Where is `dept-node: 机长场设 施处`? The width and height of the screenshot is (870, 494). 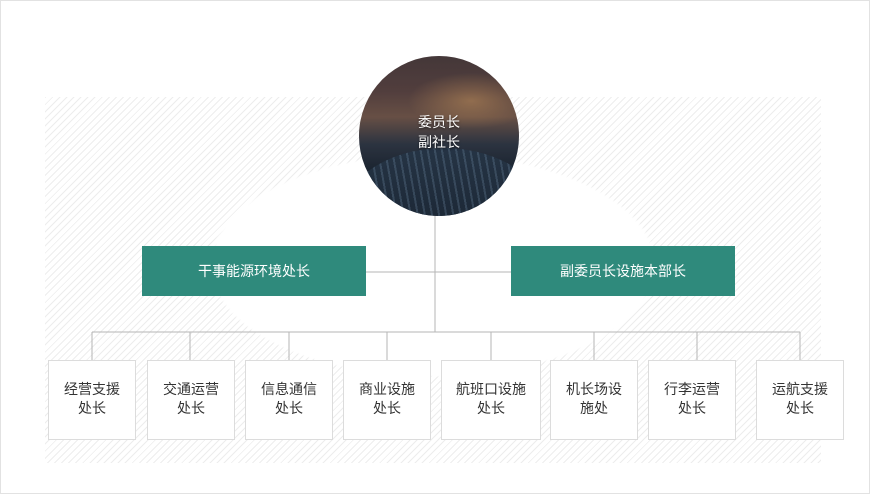
dept-node: 机长场设 施处 is located at coordinates (594, 400).